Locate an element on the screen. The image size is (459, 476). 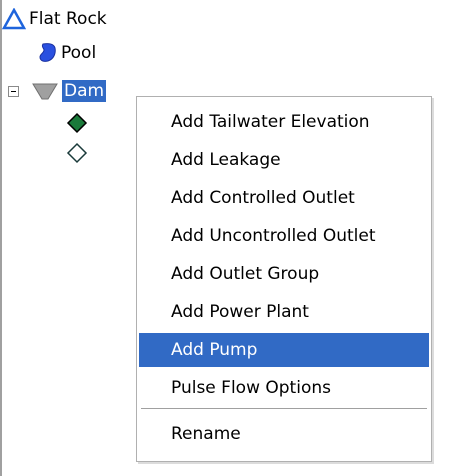
pool-icon is located at coordinates (48, 56).